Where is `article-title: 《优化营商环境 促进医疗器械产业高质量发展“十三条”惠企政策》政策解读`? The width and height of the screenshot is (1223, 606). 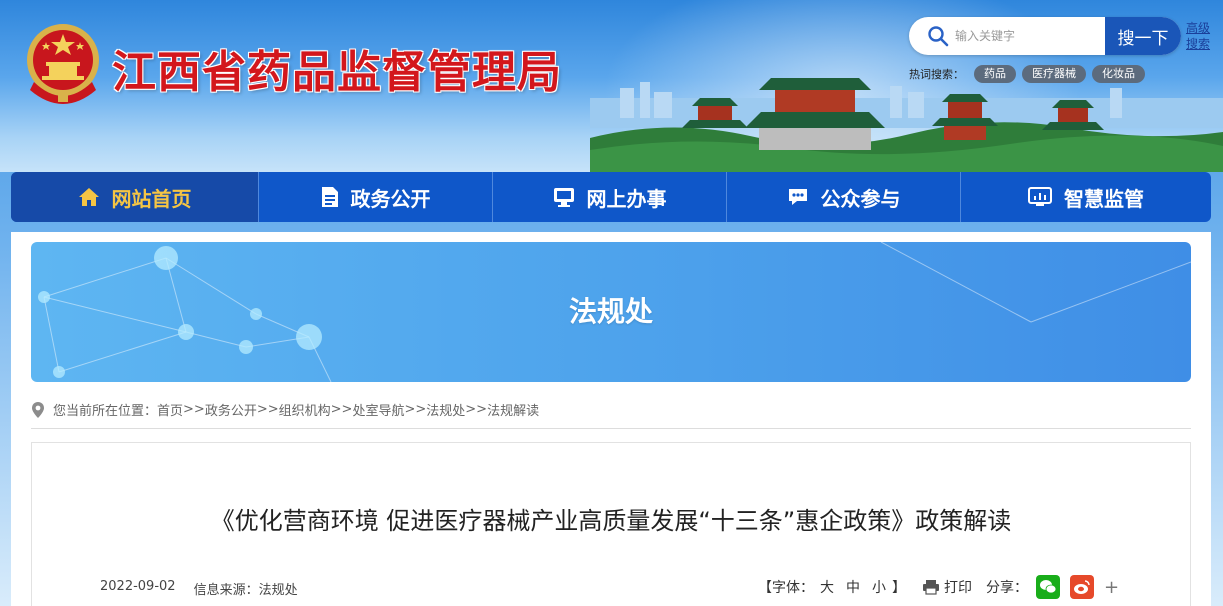 article-title: 《优化营商环境 促进医疗器械产业高质量发展“十三条”惠企政策》政策解读 is located at coordinates (611, 521).